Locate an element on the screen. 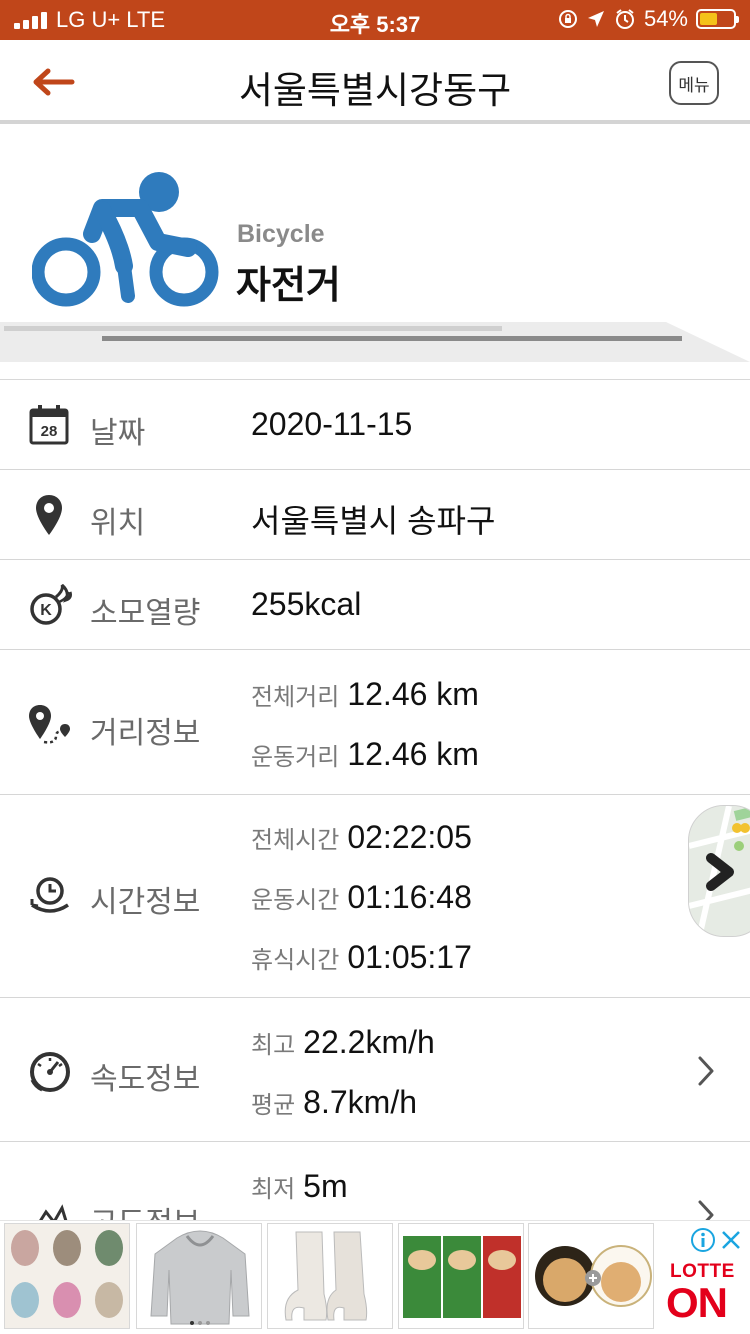 This screenshot has width=750, height=1334. date-row: 28 날짜 2020-11-15 is located at coordinates (375, 425).